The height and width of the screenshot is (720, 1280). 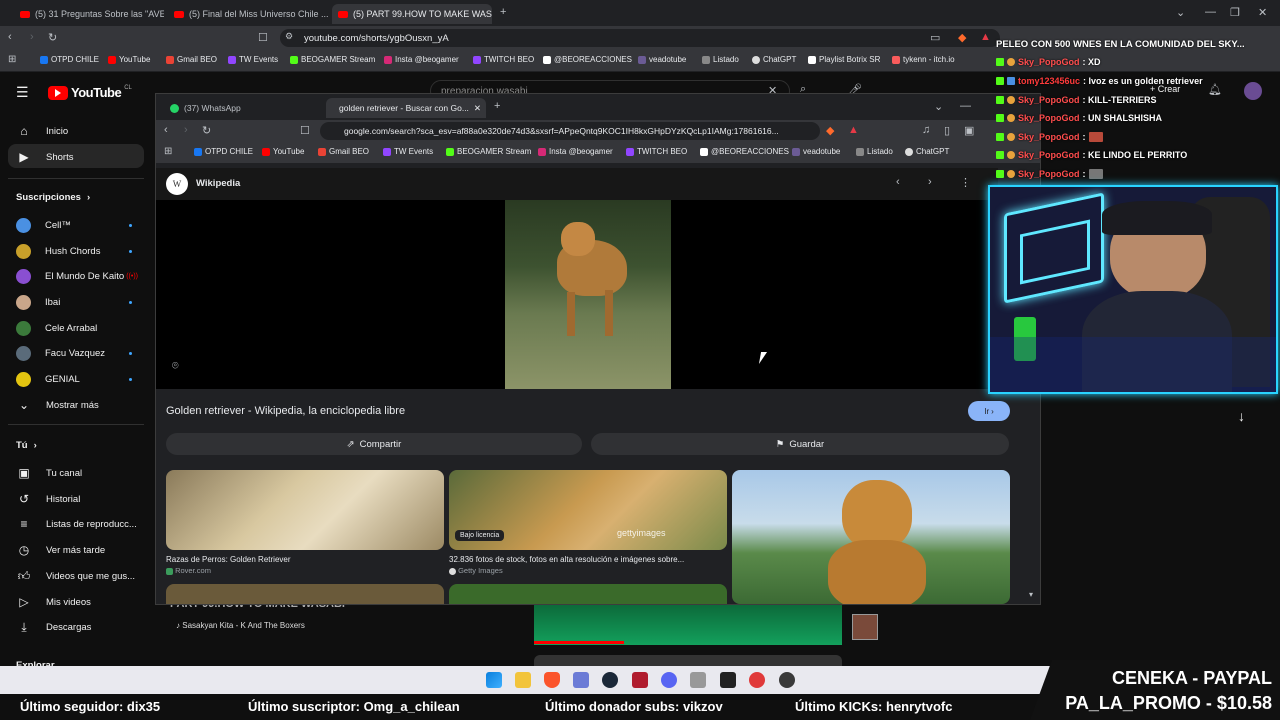 What do you see at coordinates (305, 559) in the screenshot?
I see `related-caption-1: Razas de Perros: Golden Retriever` at bounding box center [305, 559].